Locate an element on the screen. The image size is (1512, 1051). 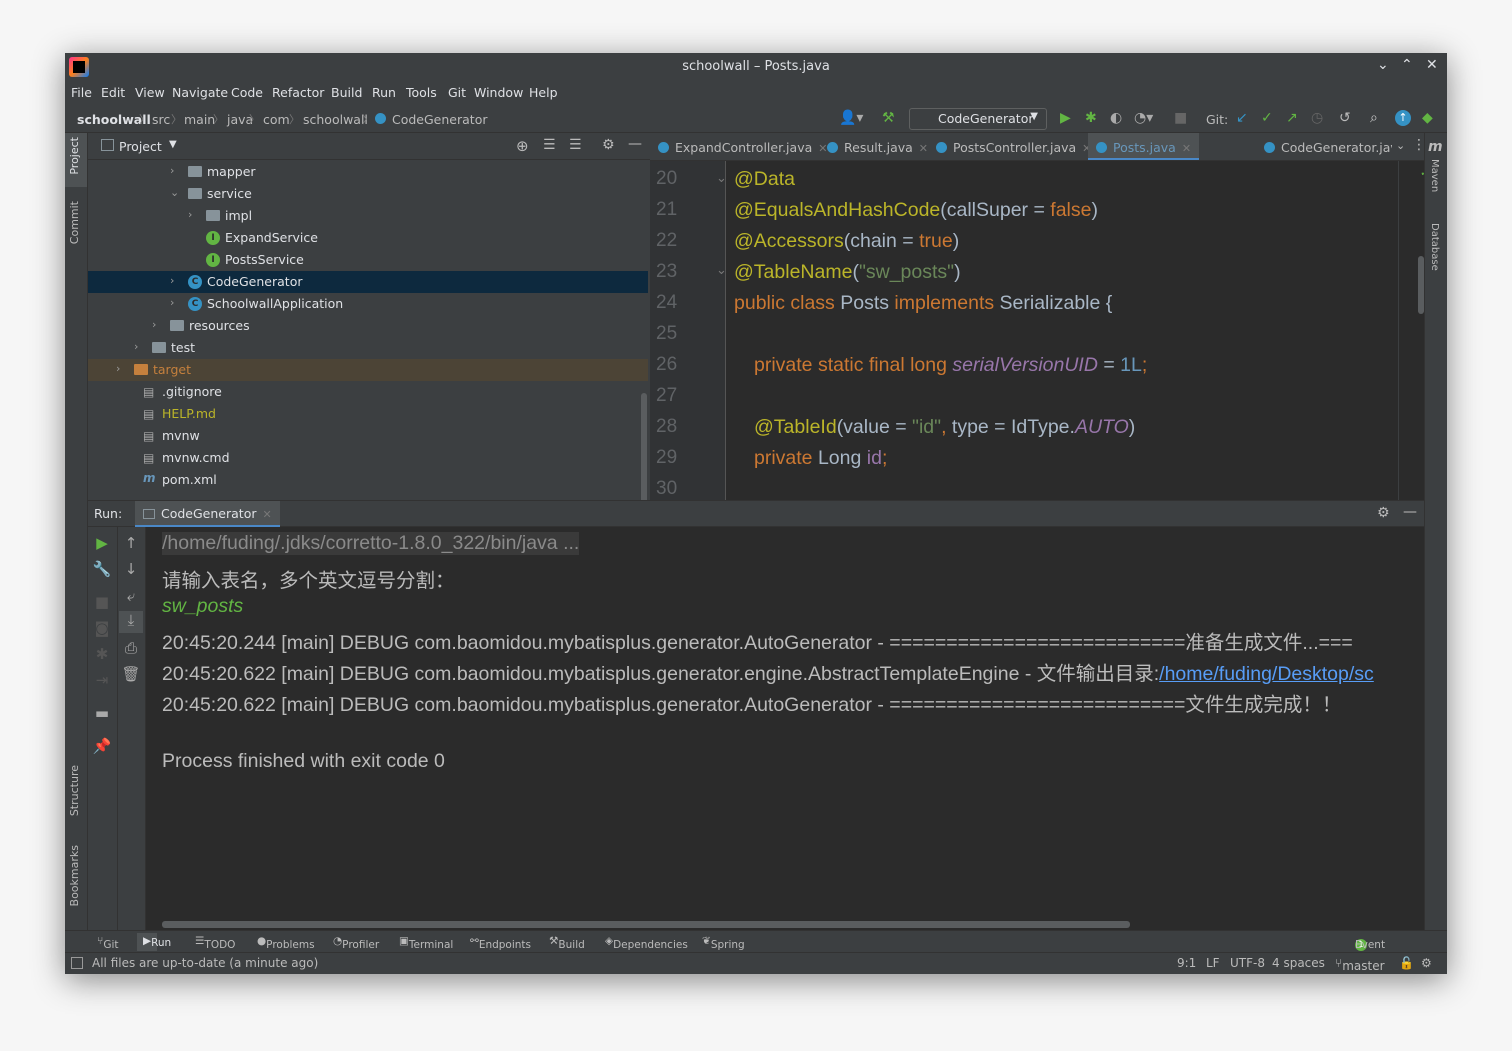
breadcrumb-codegenerator: CodeGenerator is located at coordinates (439, 119).